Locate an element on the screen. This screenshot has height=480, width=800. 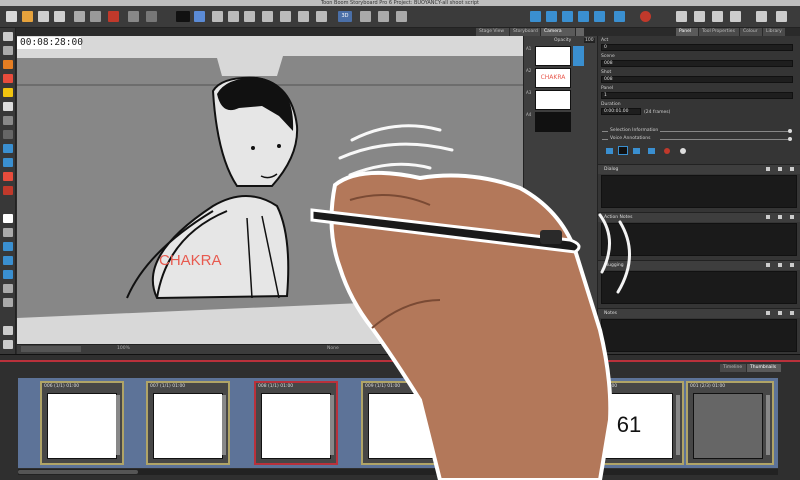
zoom-level: 100% is located at coordinates (123, 348).